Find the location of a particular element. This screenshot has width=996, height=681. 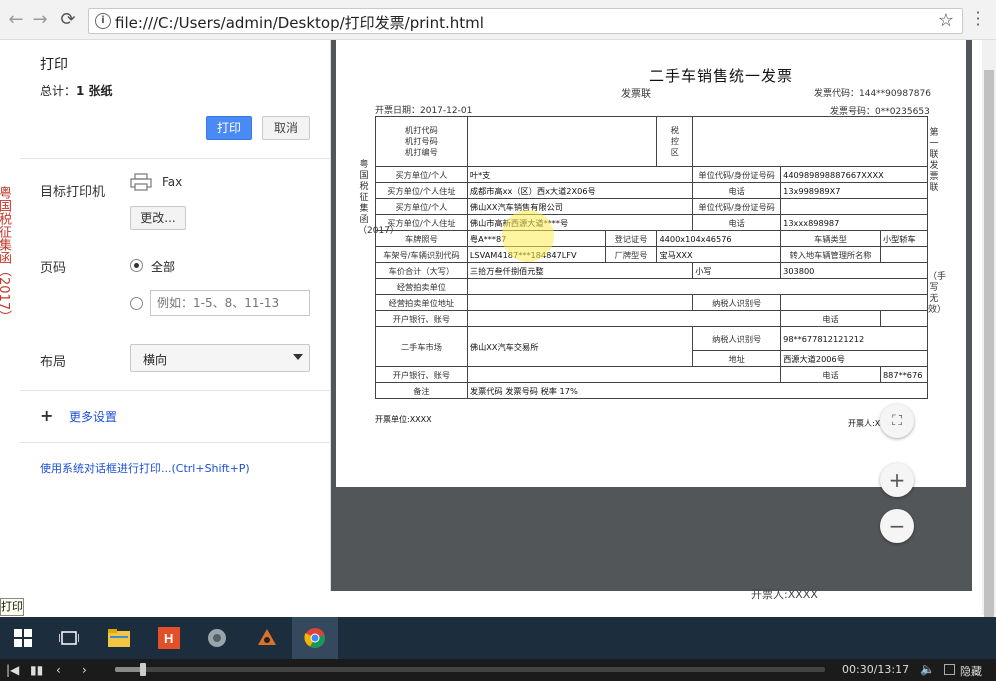

vehicle-type: 小型轿车 is located at coordinates (904, 238).